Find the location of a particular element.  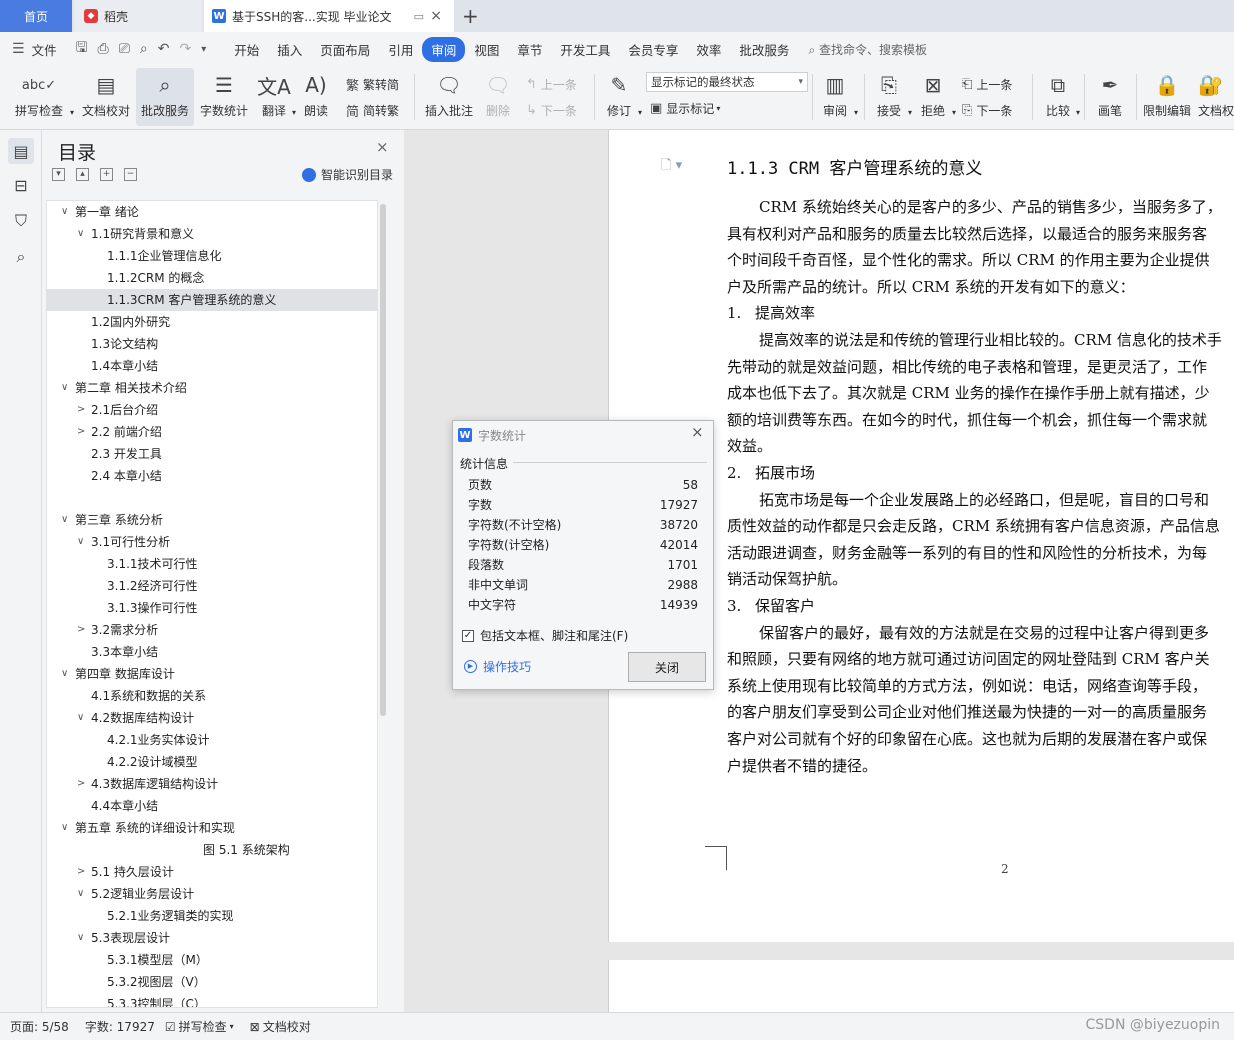

print-icon: ⎚ is located at coordinates (124, 49).